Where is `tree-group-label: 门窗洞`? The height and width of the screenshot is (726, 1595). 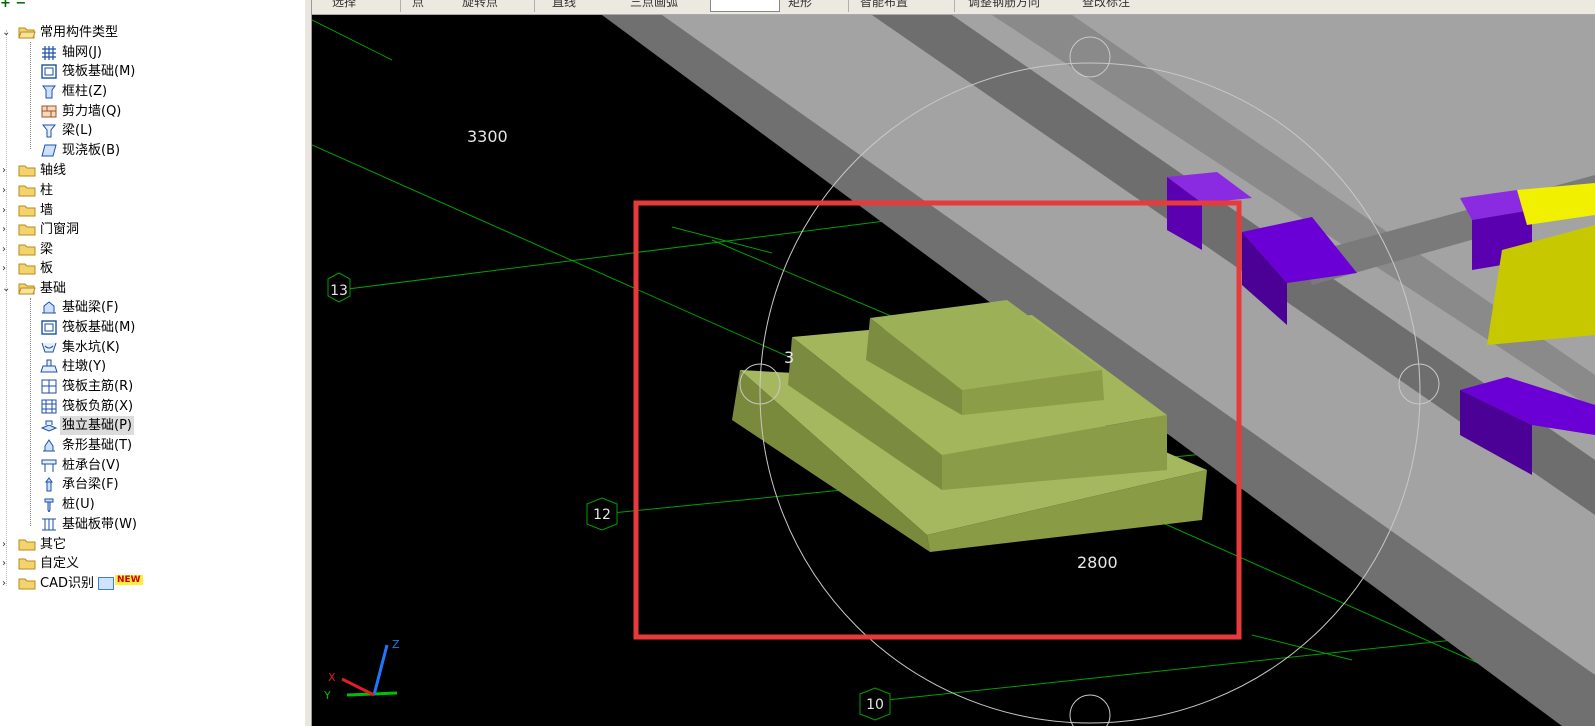 tree-group-label: 门窗洞 is located at coordinates (60, 229).